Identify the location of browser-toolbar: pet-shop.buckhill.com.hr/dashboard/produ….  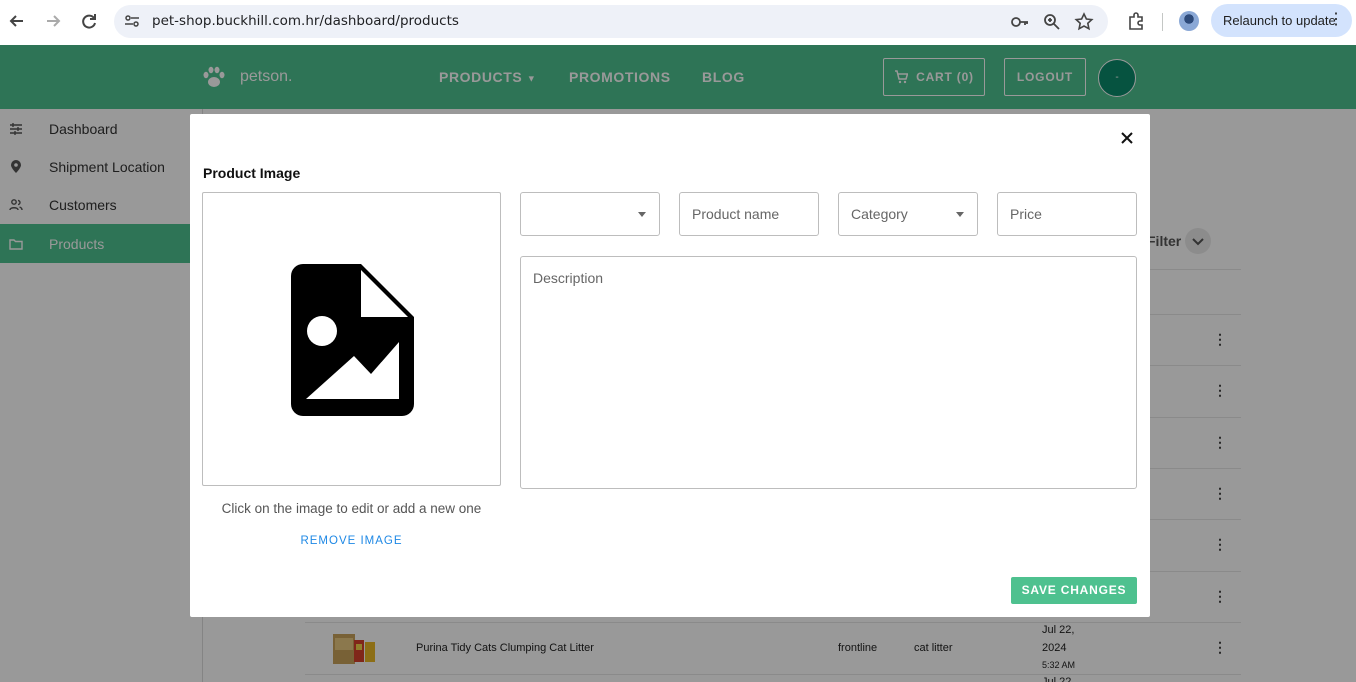
(678, 22).